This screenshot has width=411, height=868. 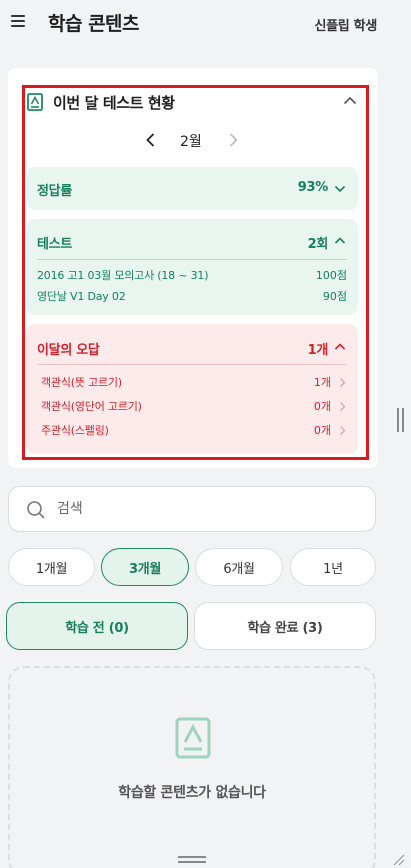 What do you see at coordinates (205, 24) in the screenshot?
I see `top-bar: 학습 콘텐츠 신플립 학생` at bounding box center [205, 24].